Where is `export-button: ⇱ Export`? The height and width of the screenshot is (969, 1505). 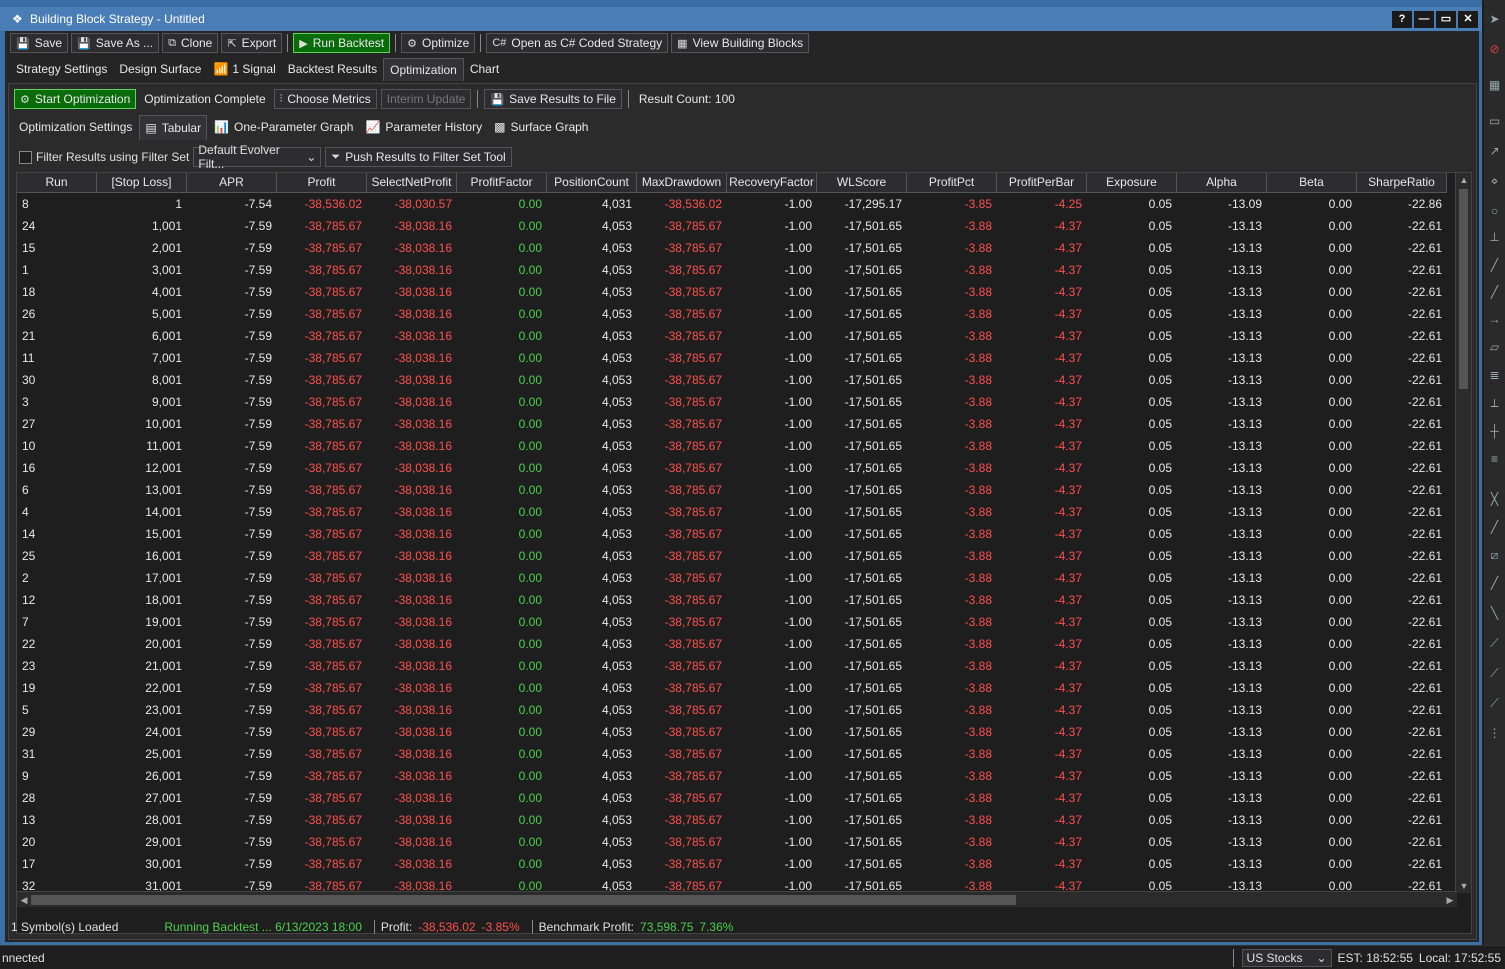 export-button: ⇱ Export is located at coordinates (252, 43).